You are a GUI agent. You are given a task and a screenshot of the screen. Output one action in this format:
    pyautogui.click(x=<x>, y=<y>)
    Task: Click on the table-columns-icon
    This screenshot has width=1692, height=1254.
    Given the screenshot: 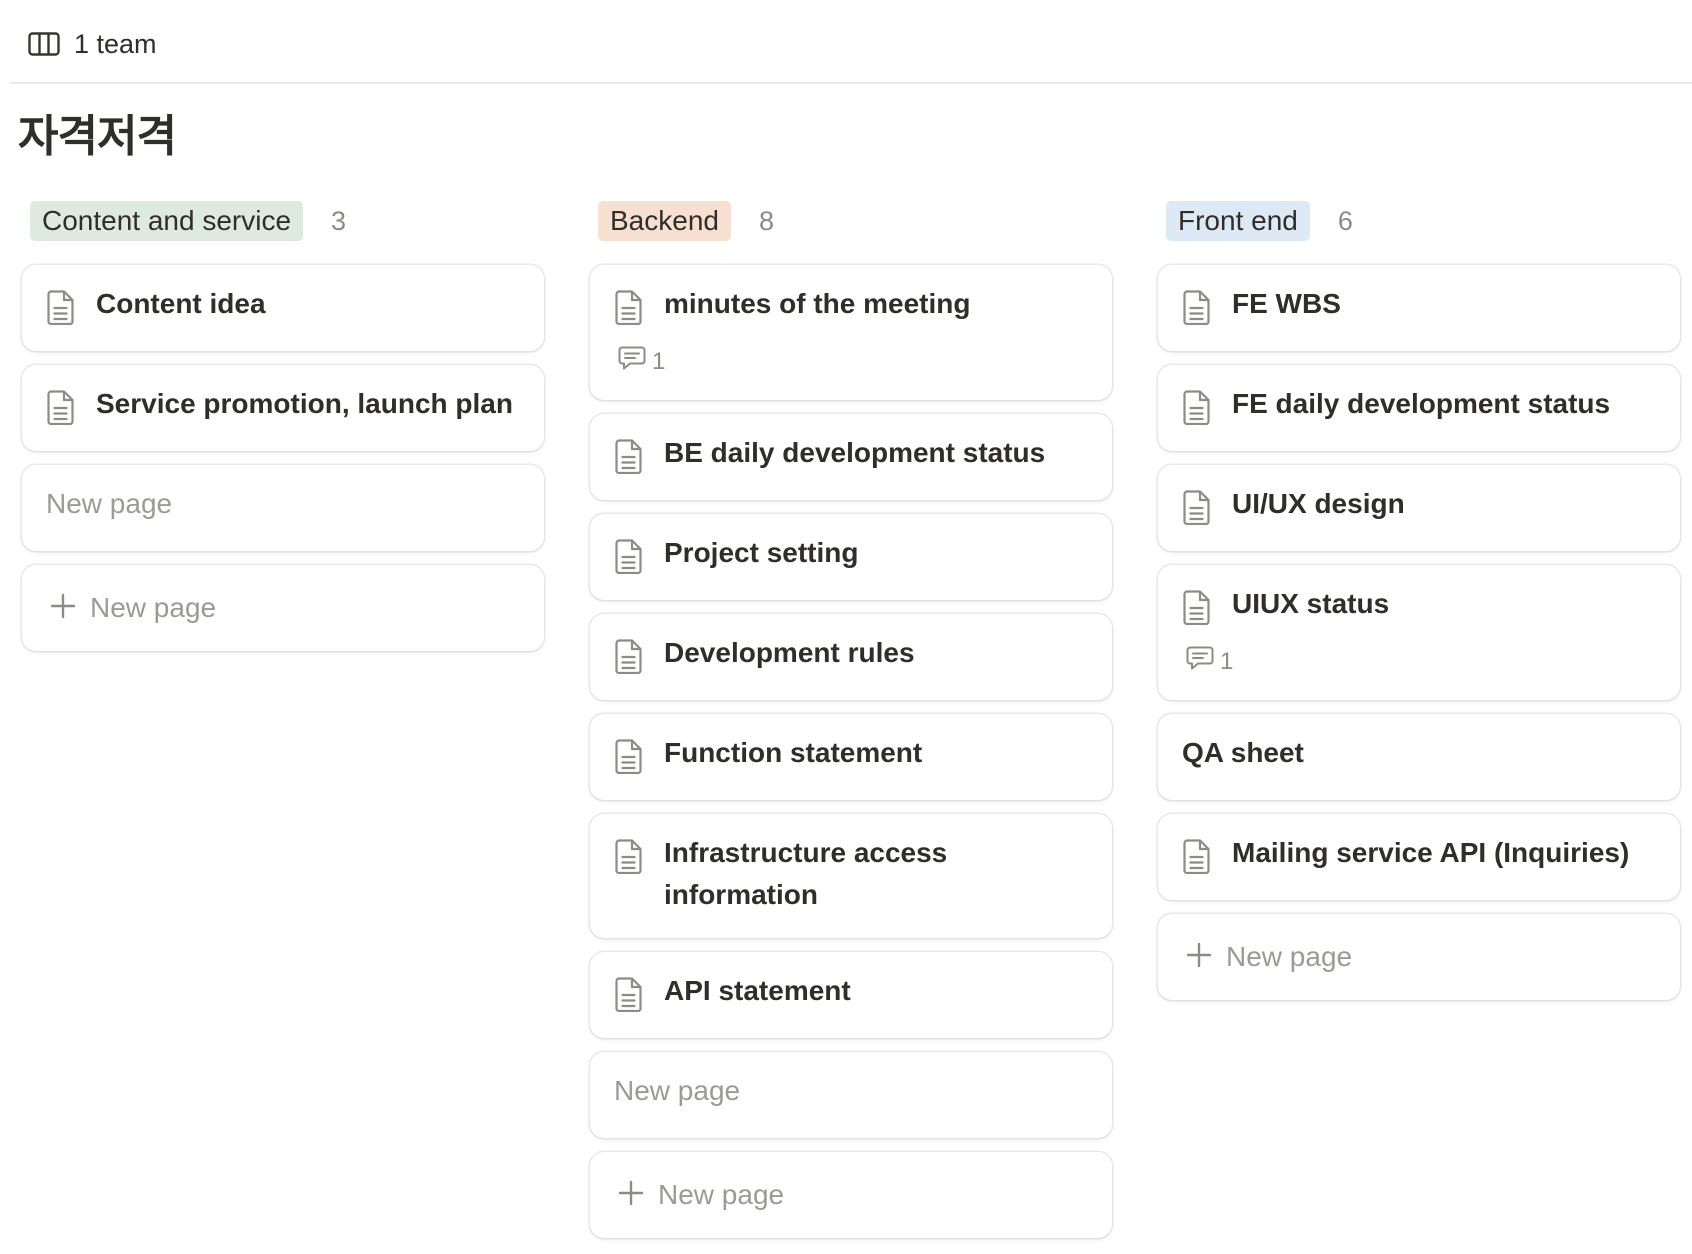 What is the action you would take?
    pyautogui.click(x=44, y=44)
    